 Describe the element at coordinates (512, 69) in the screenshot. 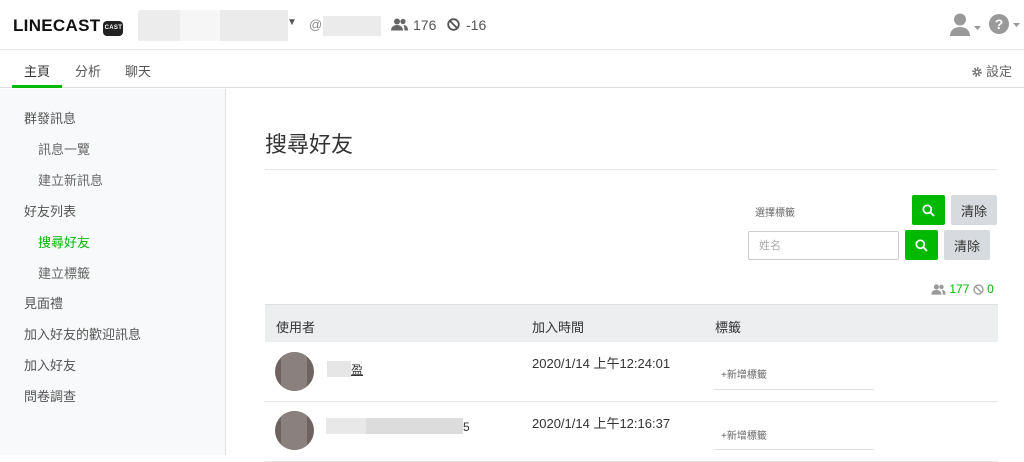

I see `tab-bar: 主頁 分析 聊天 設定` at that location.